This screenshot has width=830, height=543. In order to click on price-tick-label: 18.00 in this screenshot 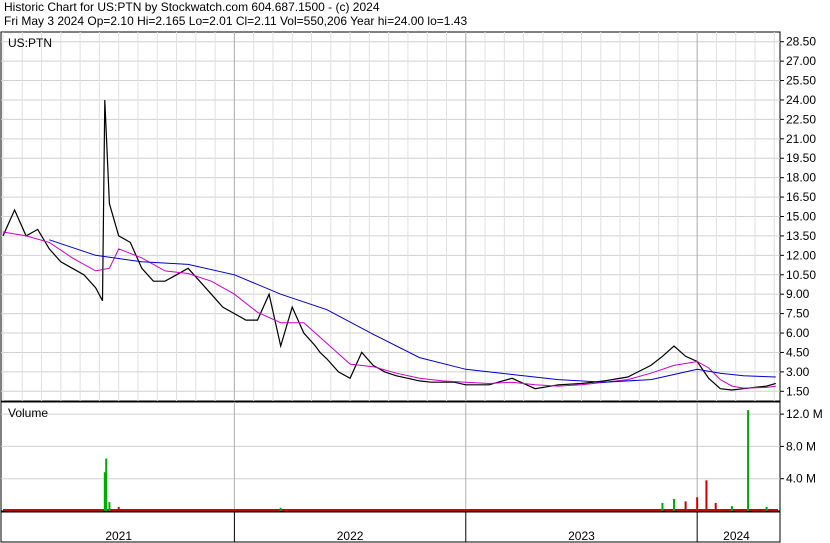, I will do `click(801, 178)`.